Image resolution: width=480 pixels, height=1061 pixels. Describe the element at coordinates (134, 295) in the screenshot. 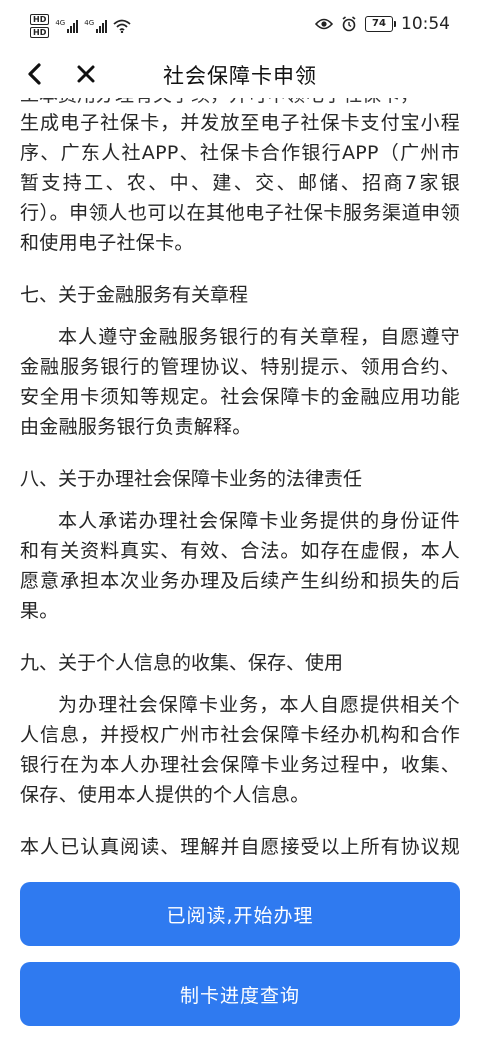

I see `section-heading-7: 七、关于金融服务有关章程` at that location.